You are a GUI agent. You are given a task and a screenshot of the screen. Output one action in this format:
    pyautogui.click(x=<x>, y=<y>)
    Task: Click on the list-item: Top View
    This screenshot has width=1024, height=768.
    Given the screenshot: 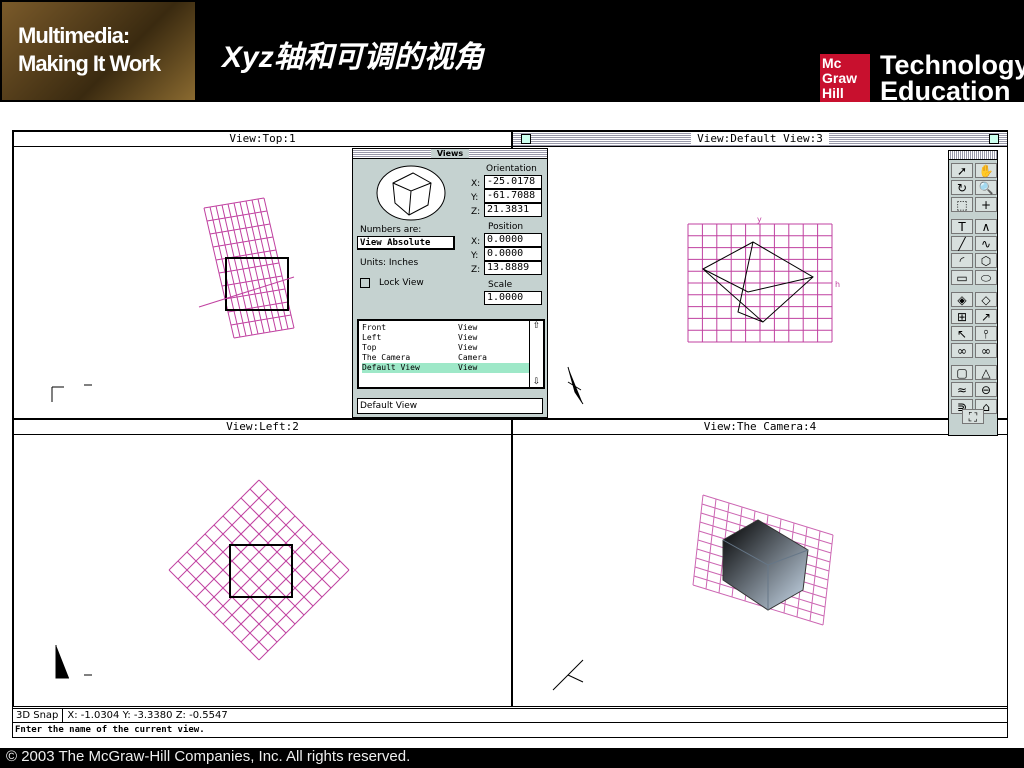 What is the action you would take?
    pyautogui.click(x=447, y=348)
    